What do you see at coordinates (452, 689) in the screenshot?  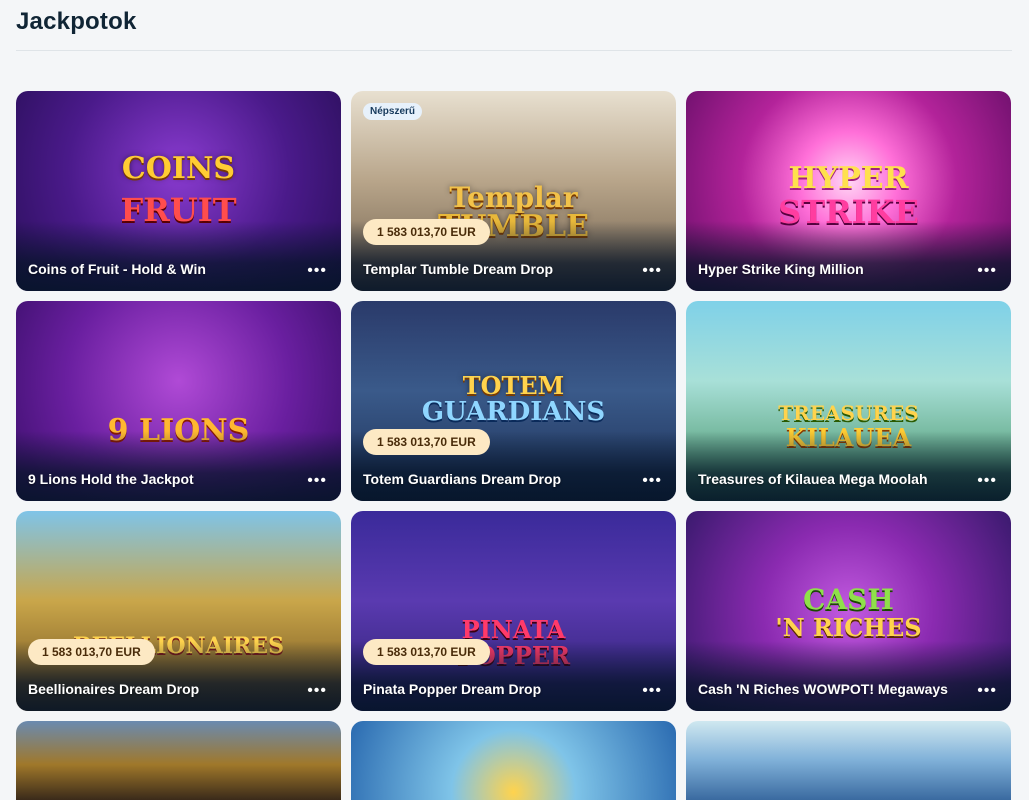 I see `game-title: Pinata Popper Dream Drop` at bounding box center [452, 689].